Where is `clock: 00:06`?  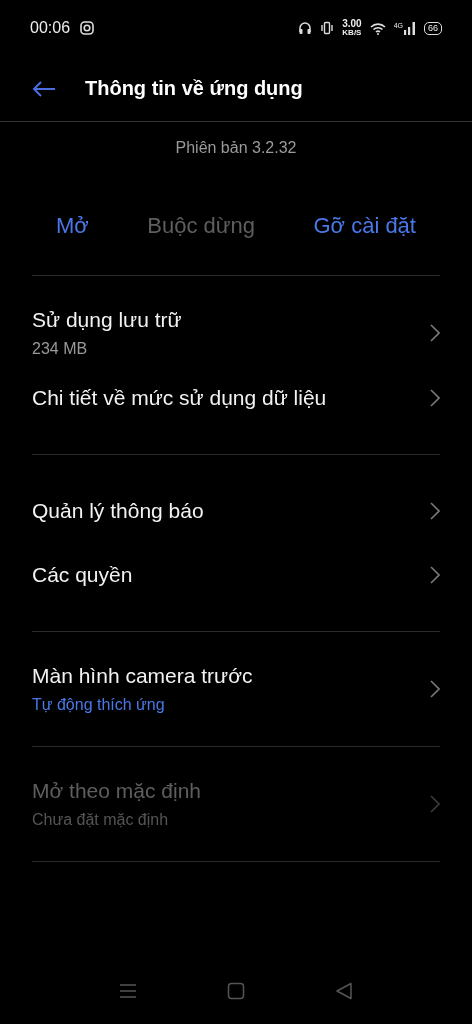 clock: 00:06 is located at coordinates (50, 28).